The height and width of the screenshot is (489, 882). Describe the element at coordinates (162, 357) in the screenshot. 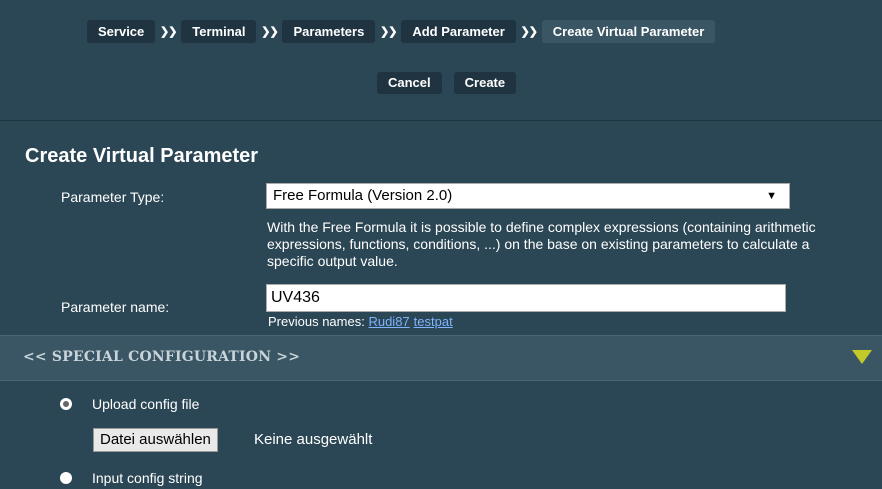

I see `special-configuration-title: << SPECIAL CONFIGURATION >>` at that location.